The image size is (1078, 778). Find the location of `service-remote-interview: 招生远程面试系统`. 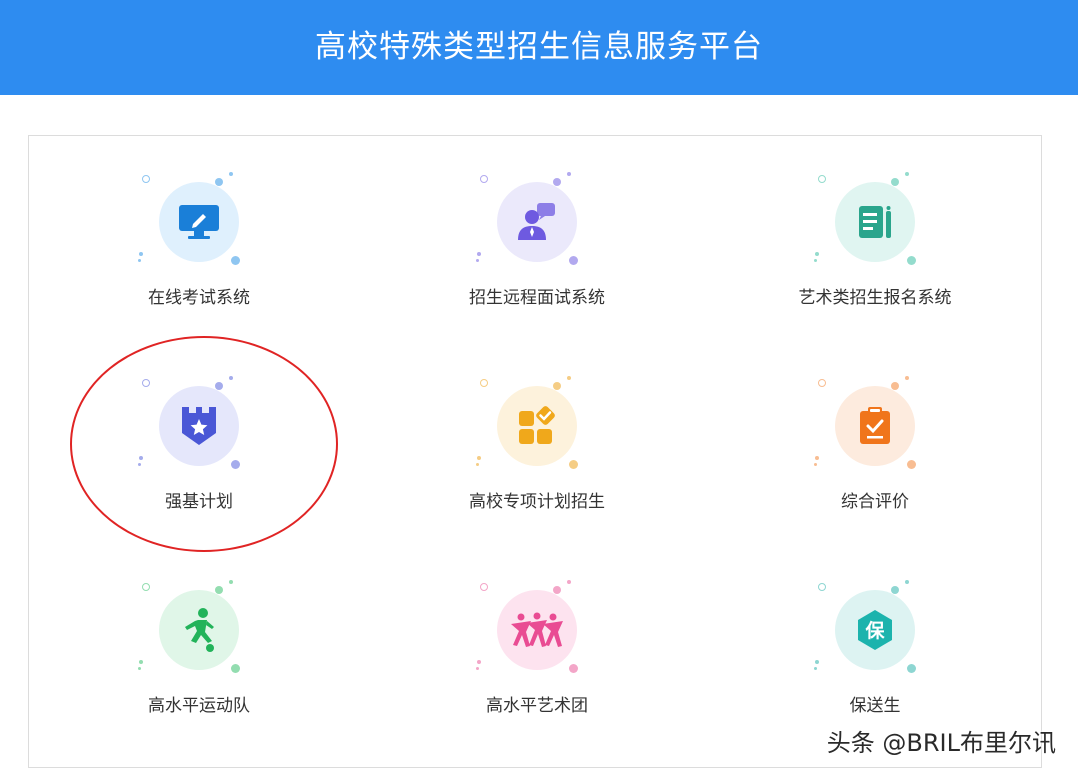

service-remote-interview: 招生远程面试系统 is located at coordinates (537, 222).